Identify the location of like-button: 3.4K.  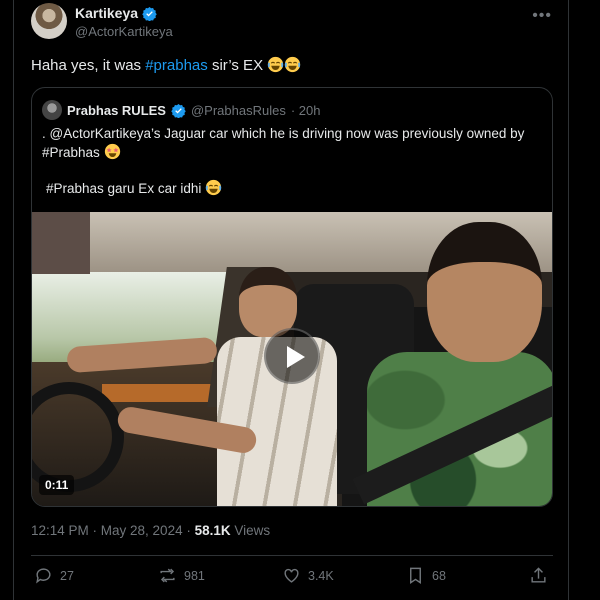
(308, 575).